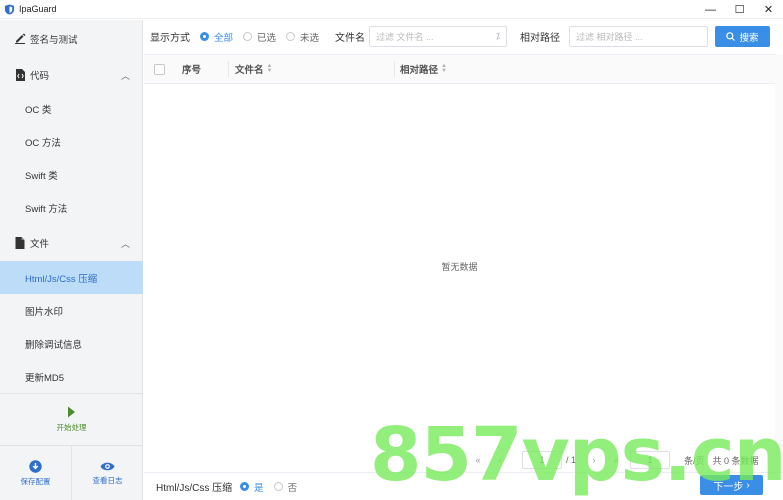  I want to click on radio-unselected: 未选, so click(302, 37).